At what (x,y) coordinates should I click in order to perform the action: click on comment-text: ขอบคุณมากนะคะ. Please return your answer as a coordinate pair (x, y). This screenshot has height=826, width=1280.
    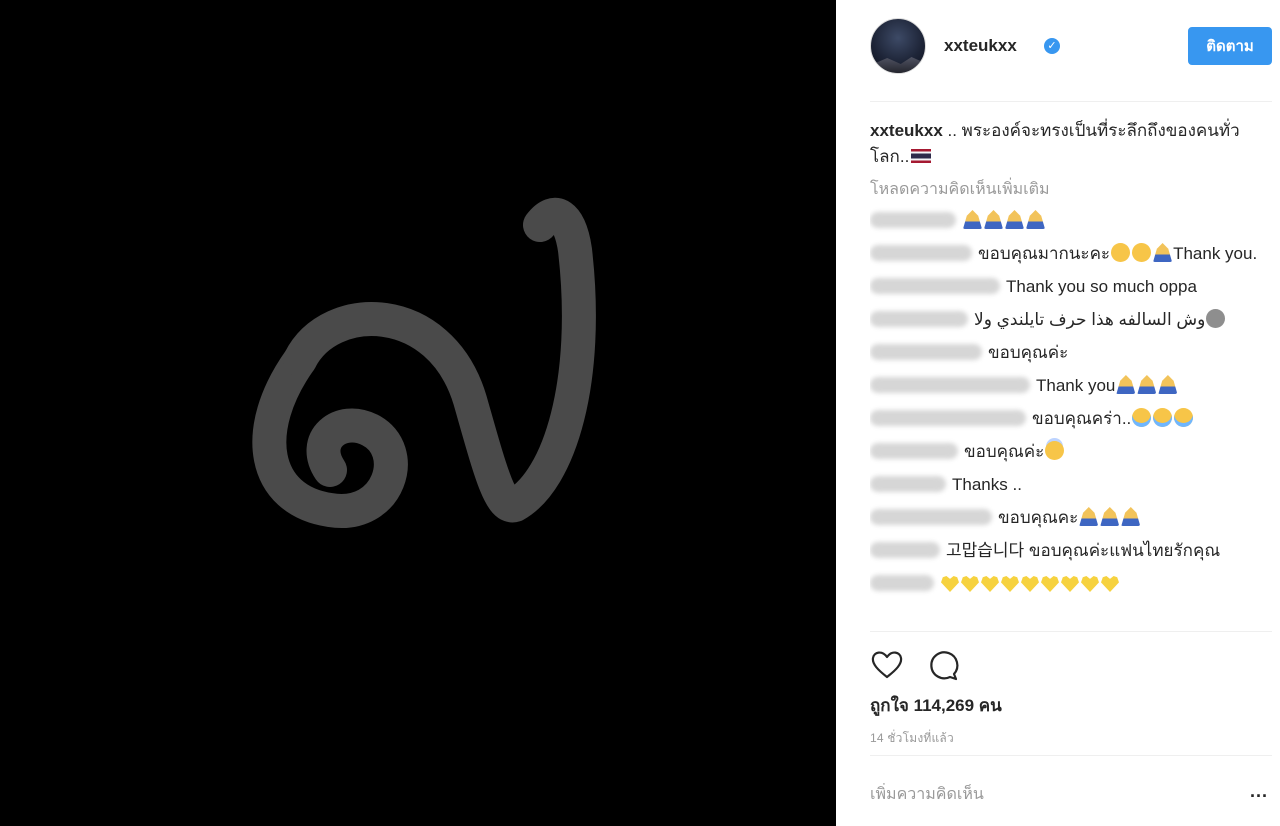
    Looking at the image, I should click on (1044, 253).